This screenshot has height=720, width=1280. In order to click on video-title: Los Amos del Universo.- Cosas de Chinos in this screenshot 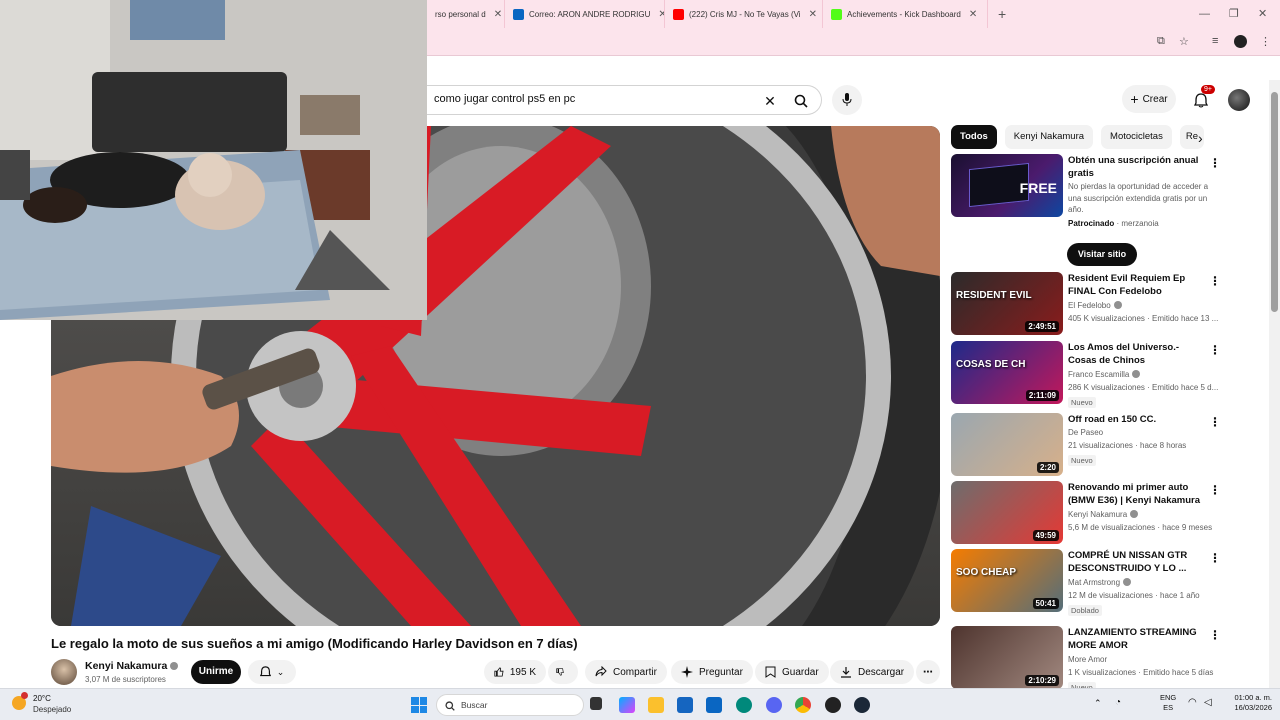, I will do `click(1138, 354)`.